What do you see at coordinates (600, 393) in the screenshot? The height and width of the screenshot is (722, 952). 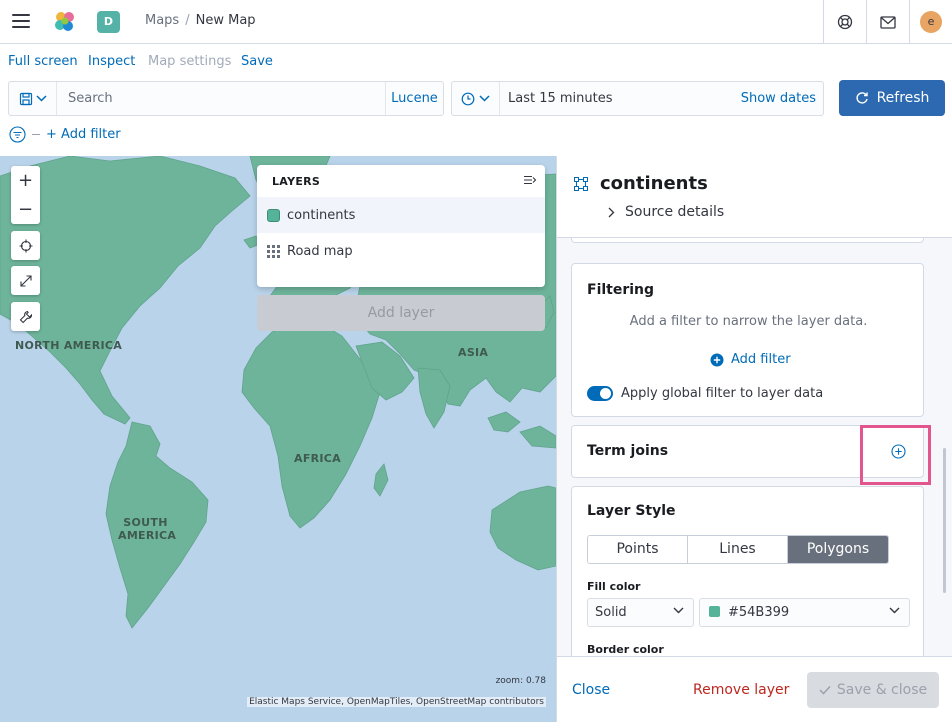 I see `apply-global-filter-switch` at bounding box center [600, 393].